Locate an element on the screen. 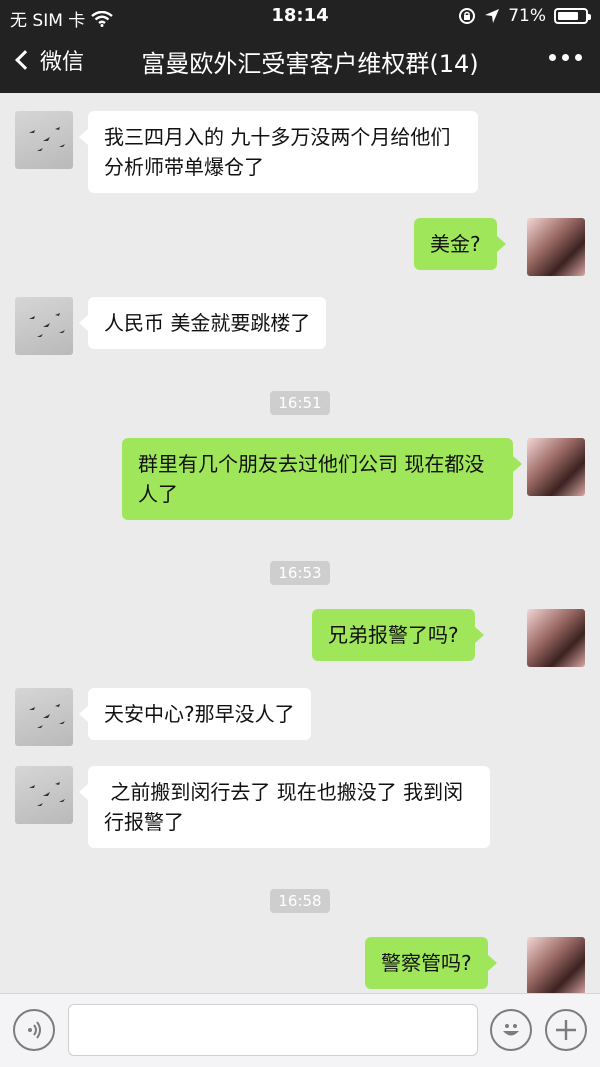 The image size is (600, 1067). add-button is located at coordinates (566, 1030).